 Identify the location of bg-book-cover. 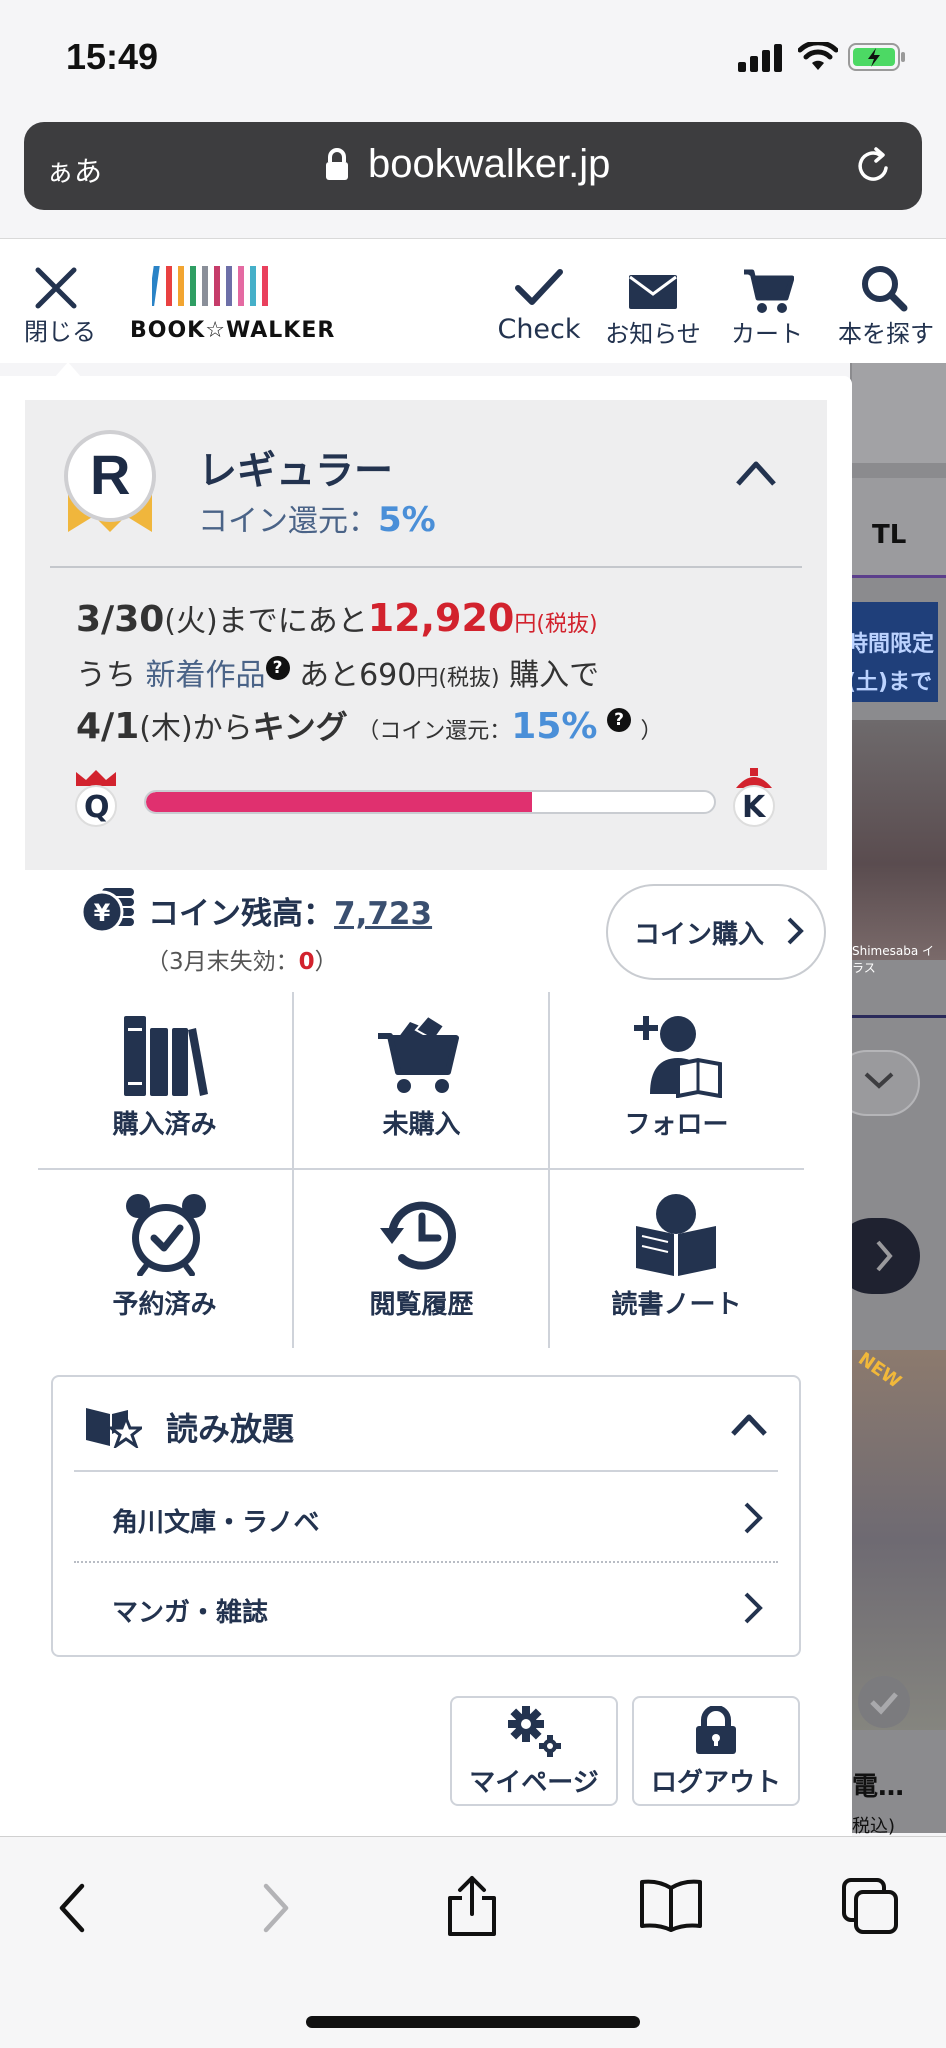
(899, 840).